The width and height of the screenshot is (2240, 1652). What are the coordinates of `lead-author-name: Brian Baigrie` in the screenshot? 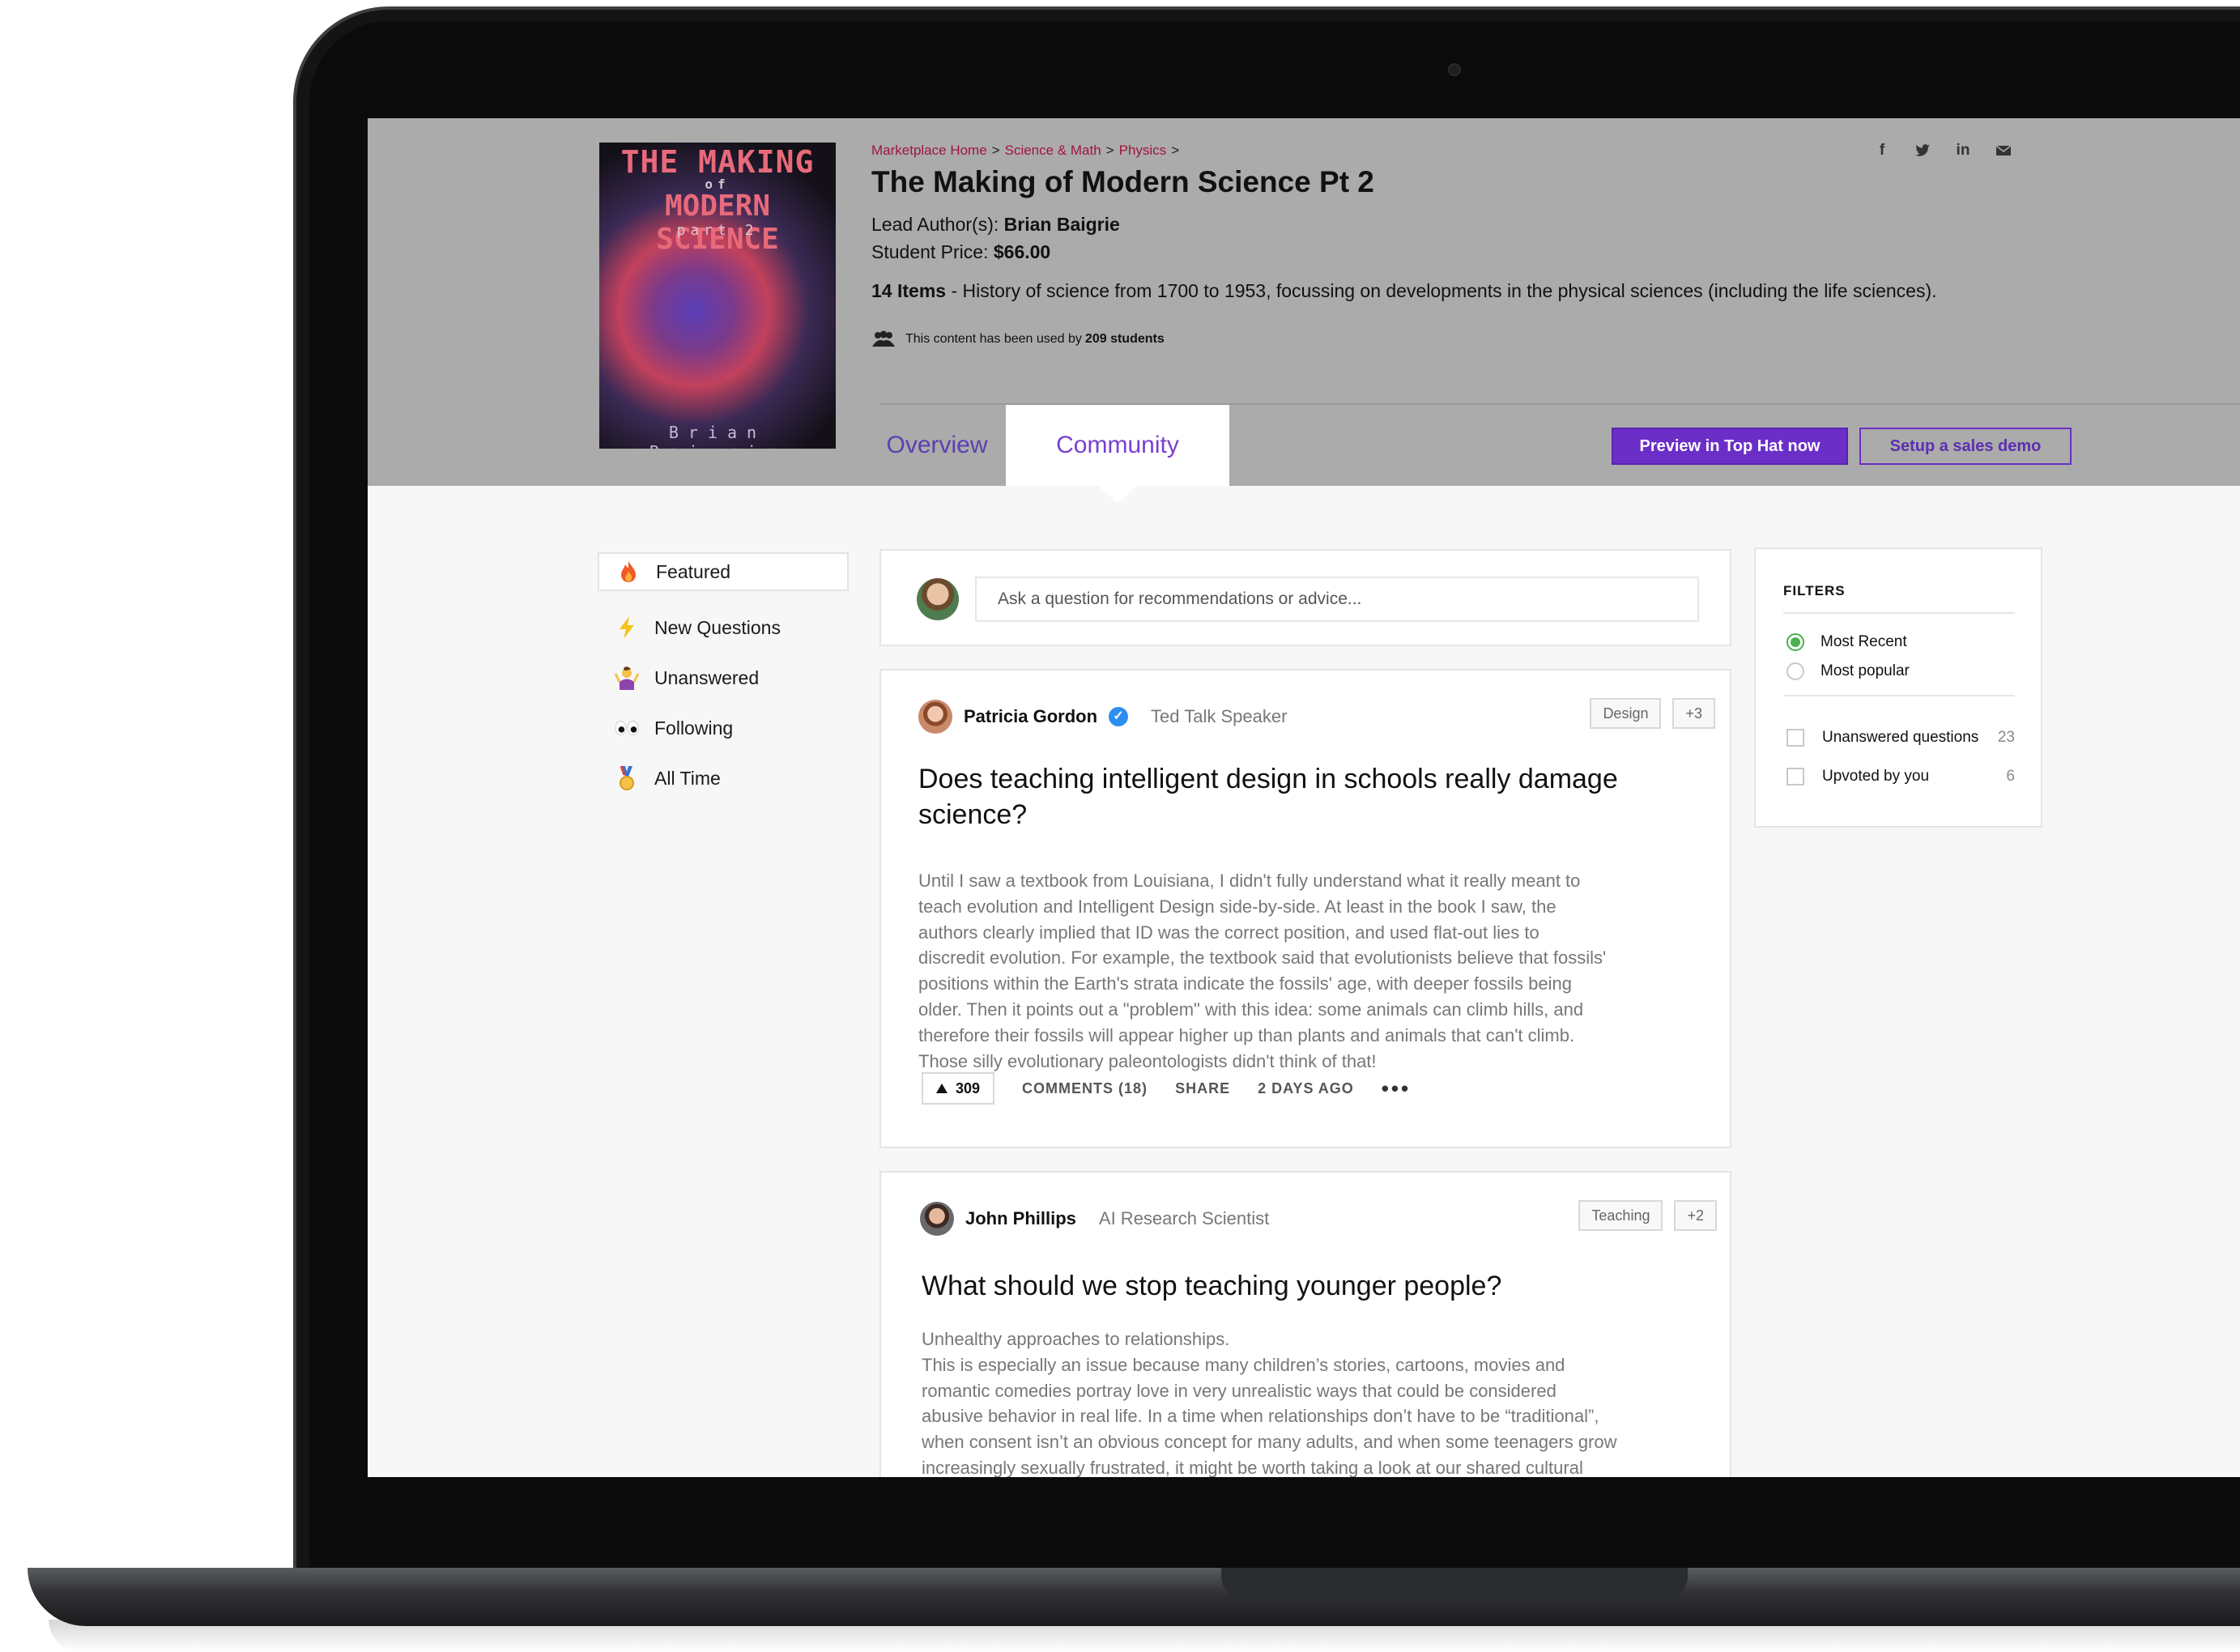 It's located at (1061, 225).